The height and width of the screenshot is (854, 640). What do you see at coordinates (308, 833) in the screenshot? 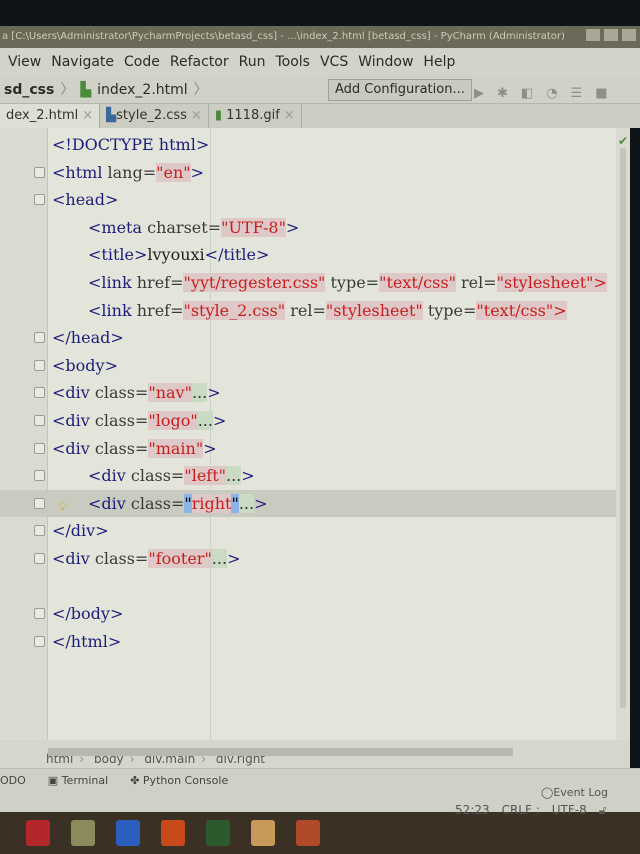
I see `taskbar-chrome-icon` at bounding box center [308, 833].